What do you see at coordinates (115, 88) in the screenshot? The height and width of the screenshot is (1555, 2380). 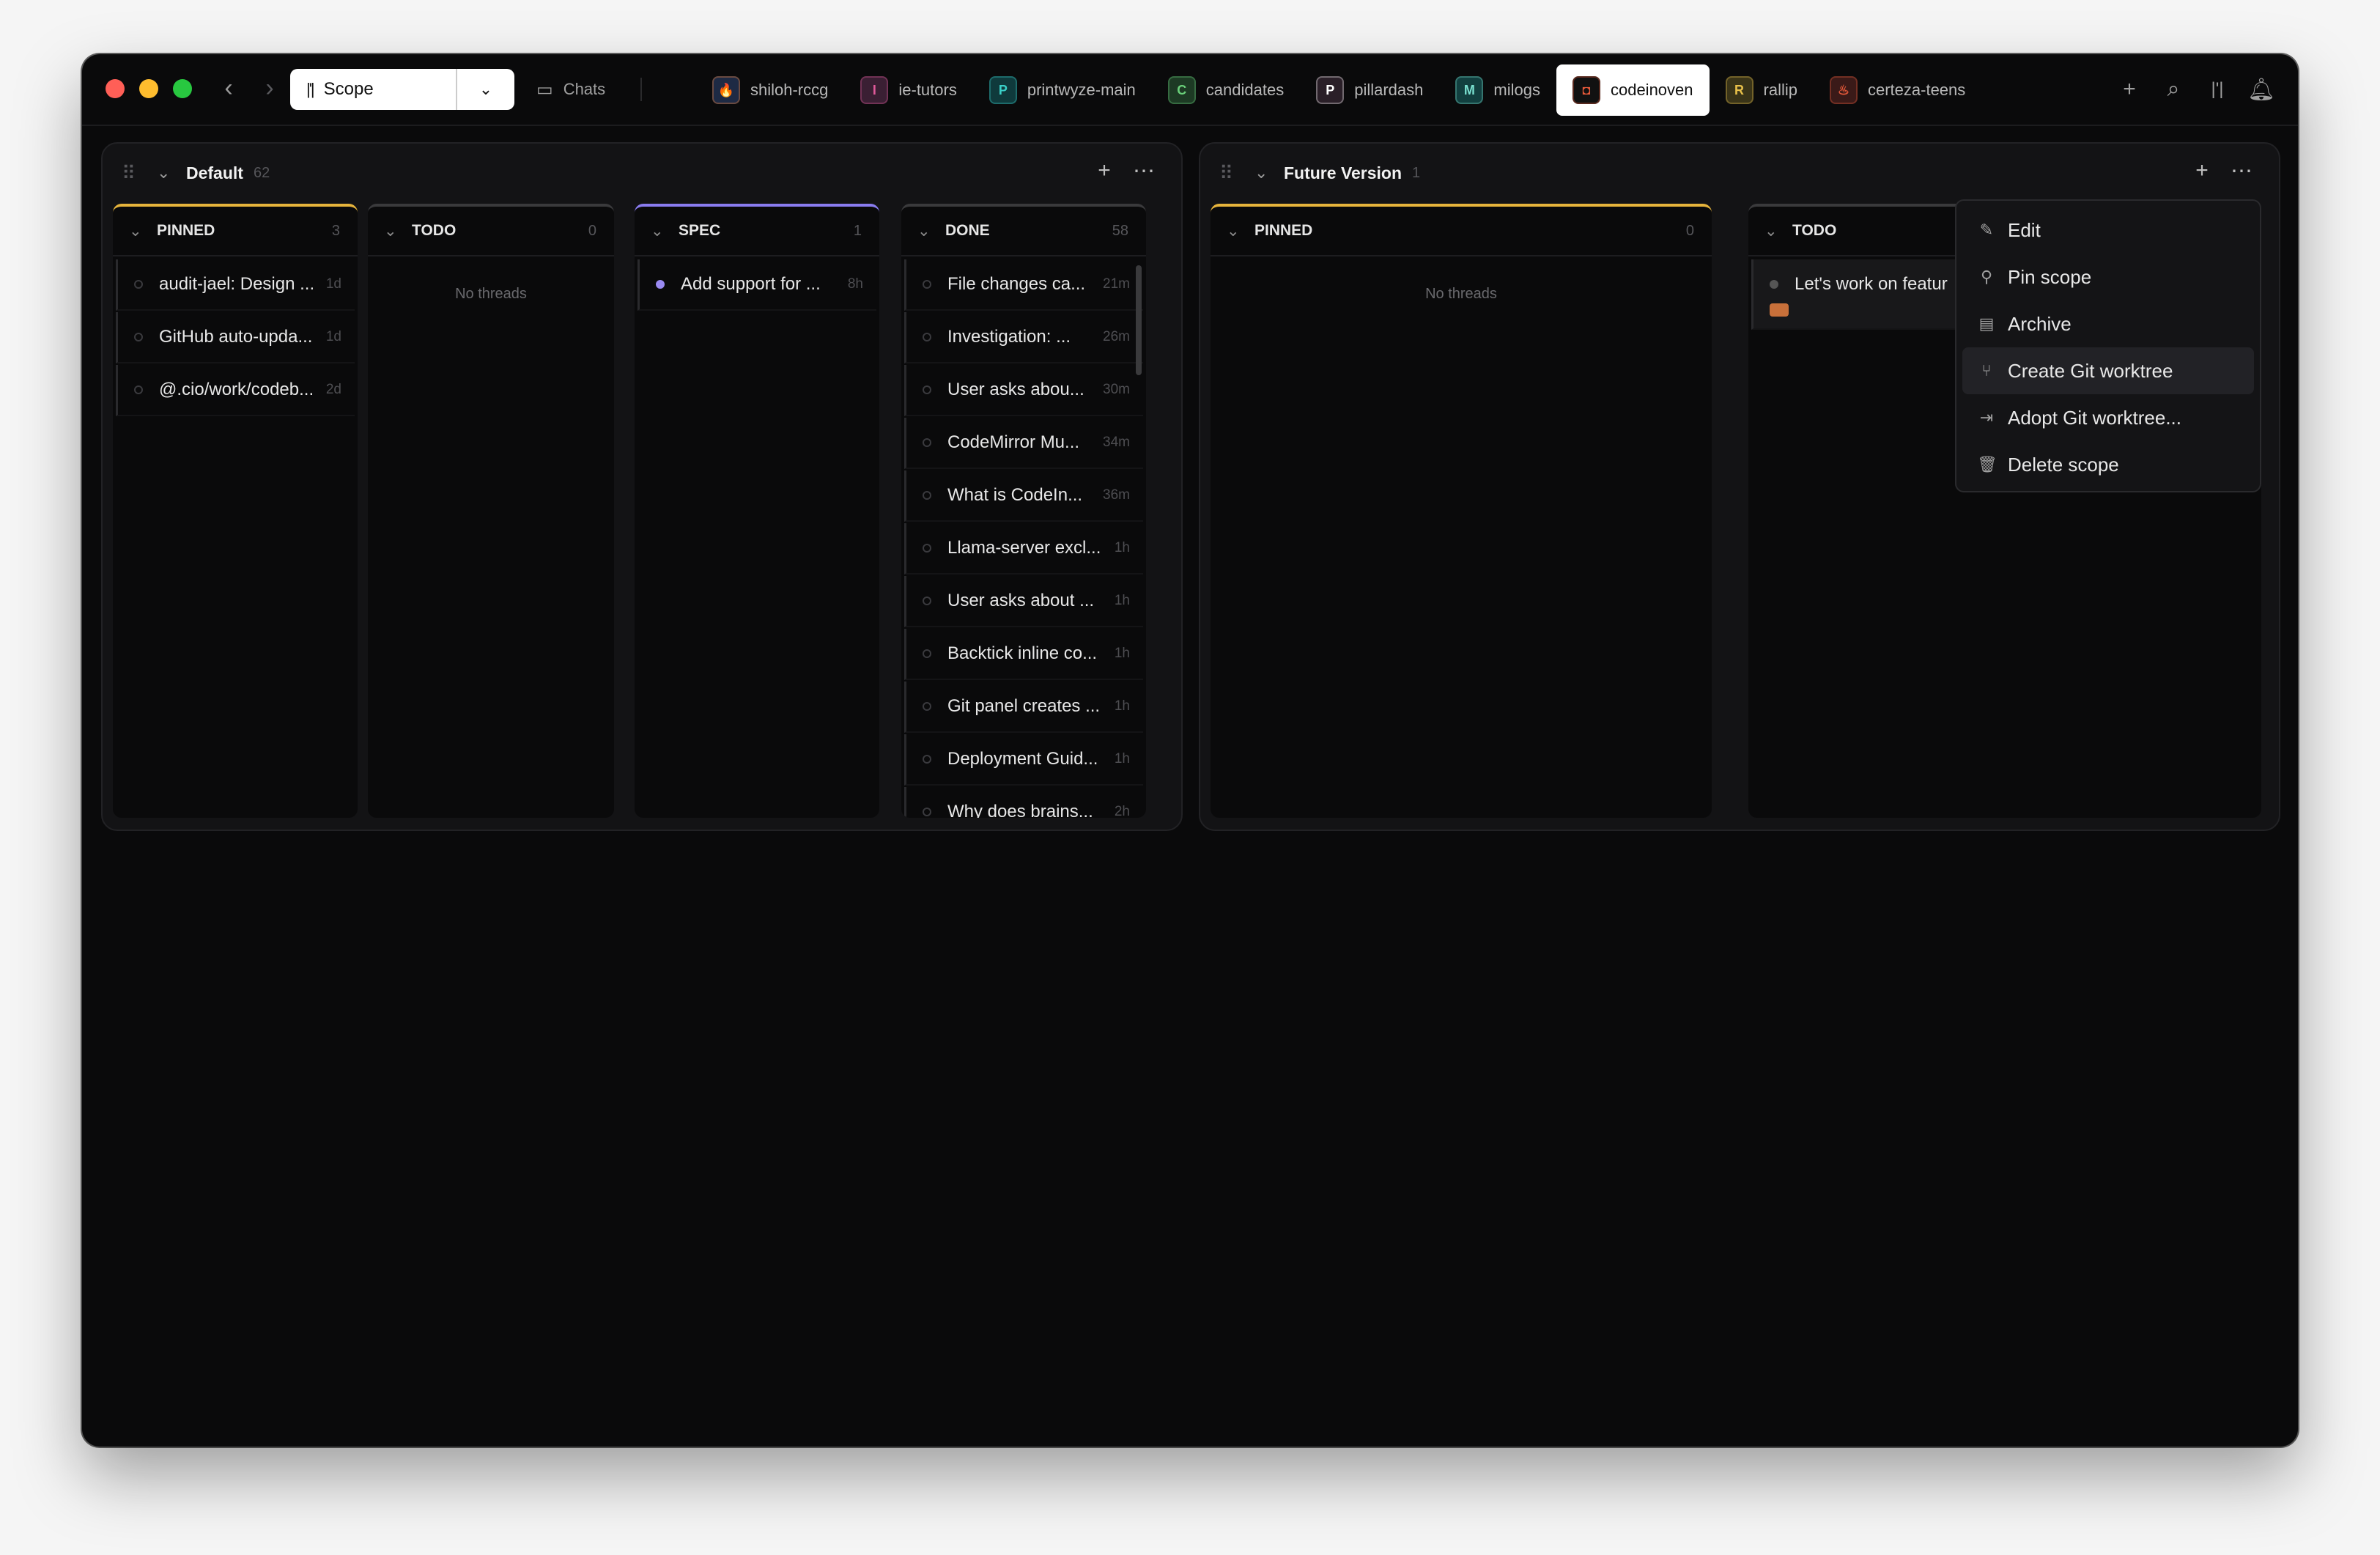 I see `close-window-button` at bounding box center [115, 88].